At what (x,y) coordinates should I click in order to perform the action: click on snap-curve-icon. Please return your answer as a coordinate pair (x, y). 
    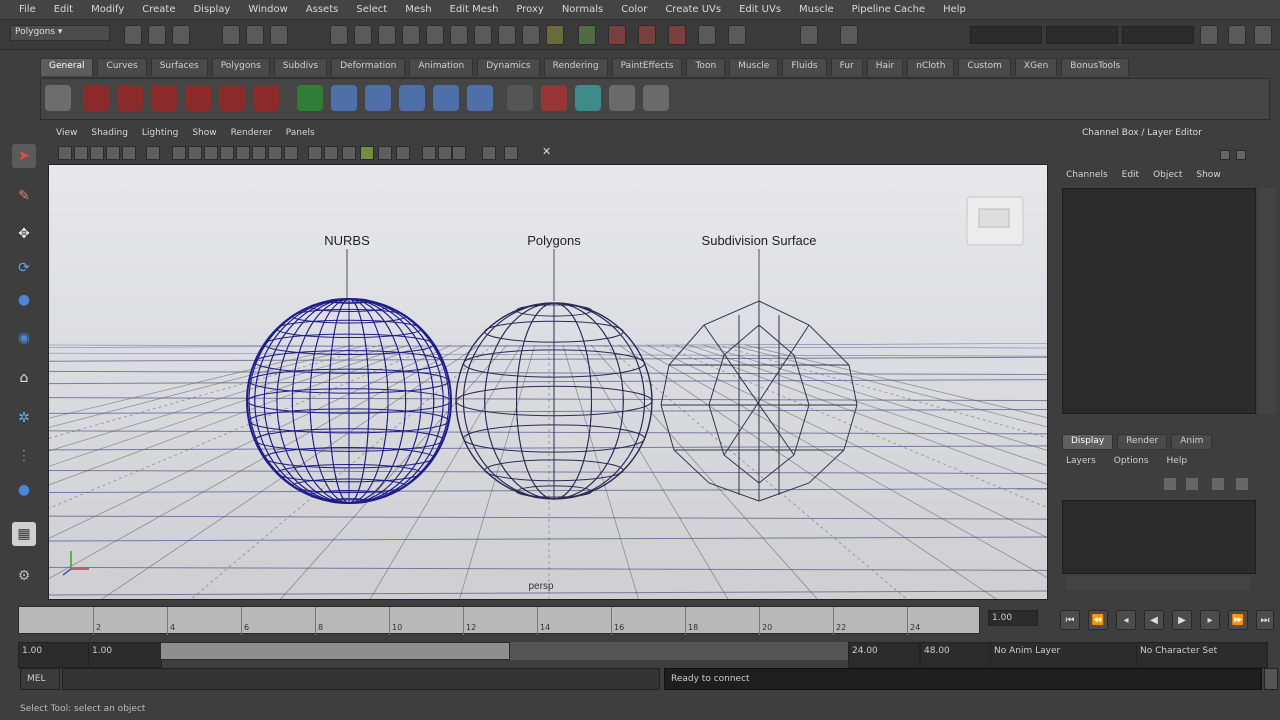
    Looking at the image, I should click on (363, 35).